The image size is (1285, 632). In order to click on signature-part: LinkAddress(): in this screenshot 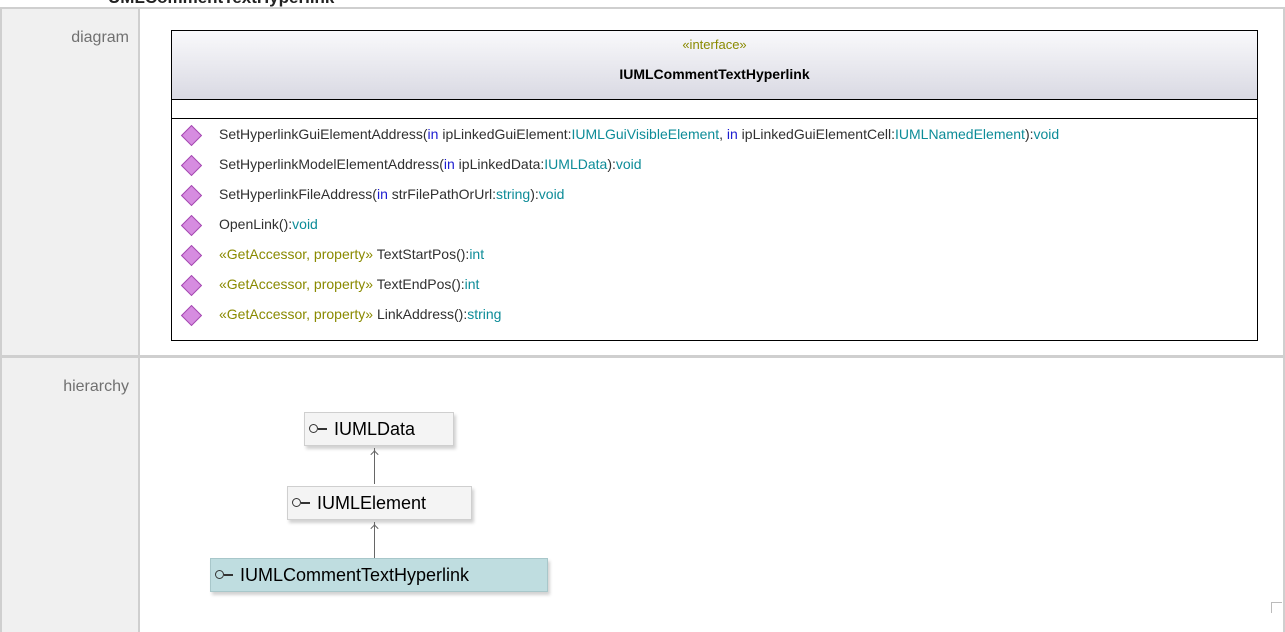, I will do `click(422, 314)`.